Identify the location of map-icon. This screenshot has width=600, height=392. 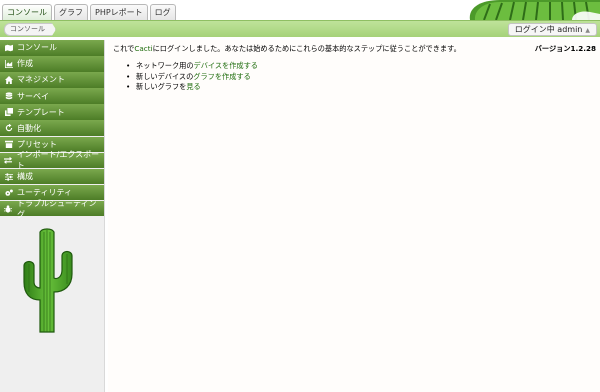
(8, 47).